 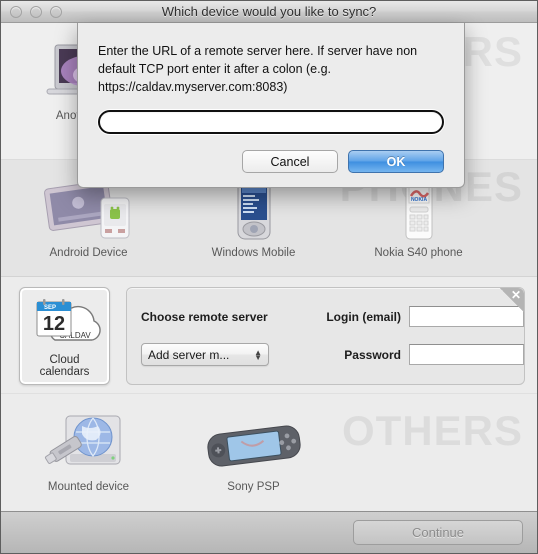 I want to click on server-url-input, so click(x=271, y=122).